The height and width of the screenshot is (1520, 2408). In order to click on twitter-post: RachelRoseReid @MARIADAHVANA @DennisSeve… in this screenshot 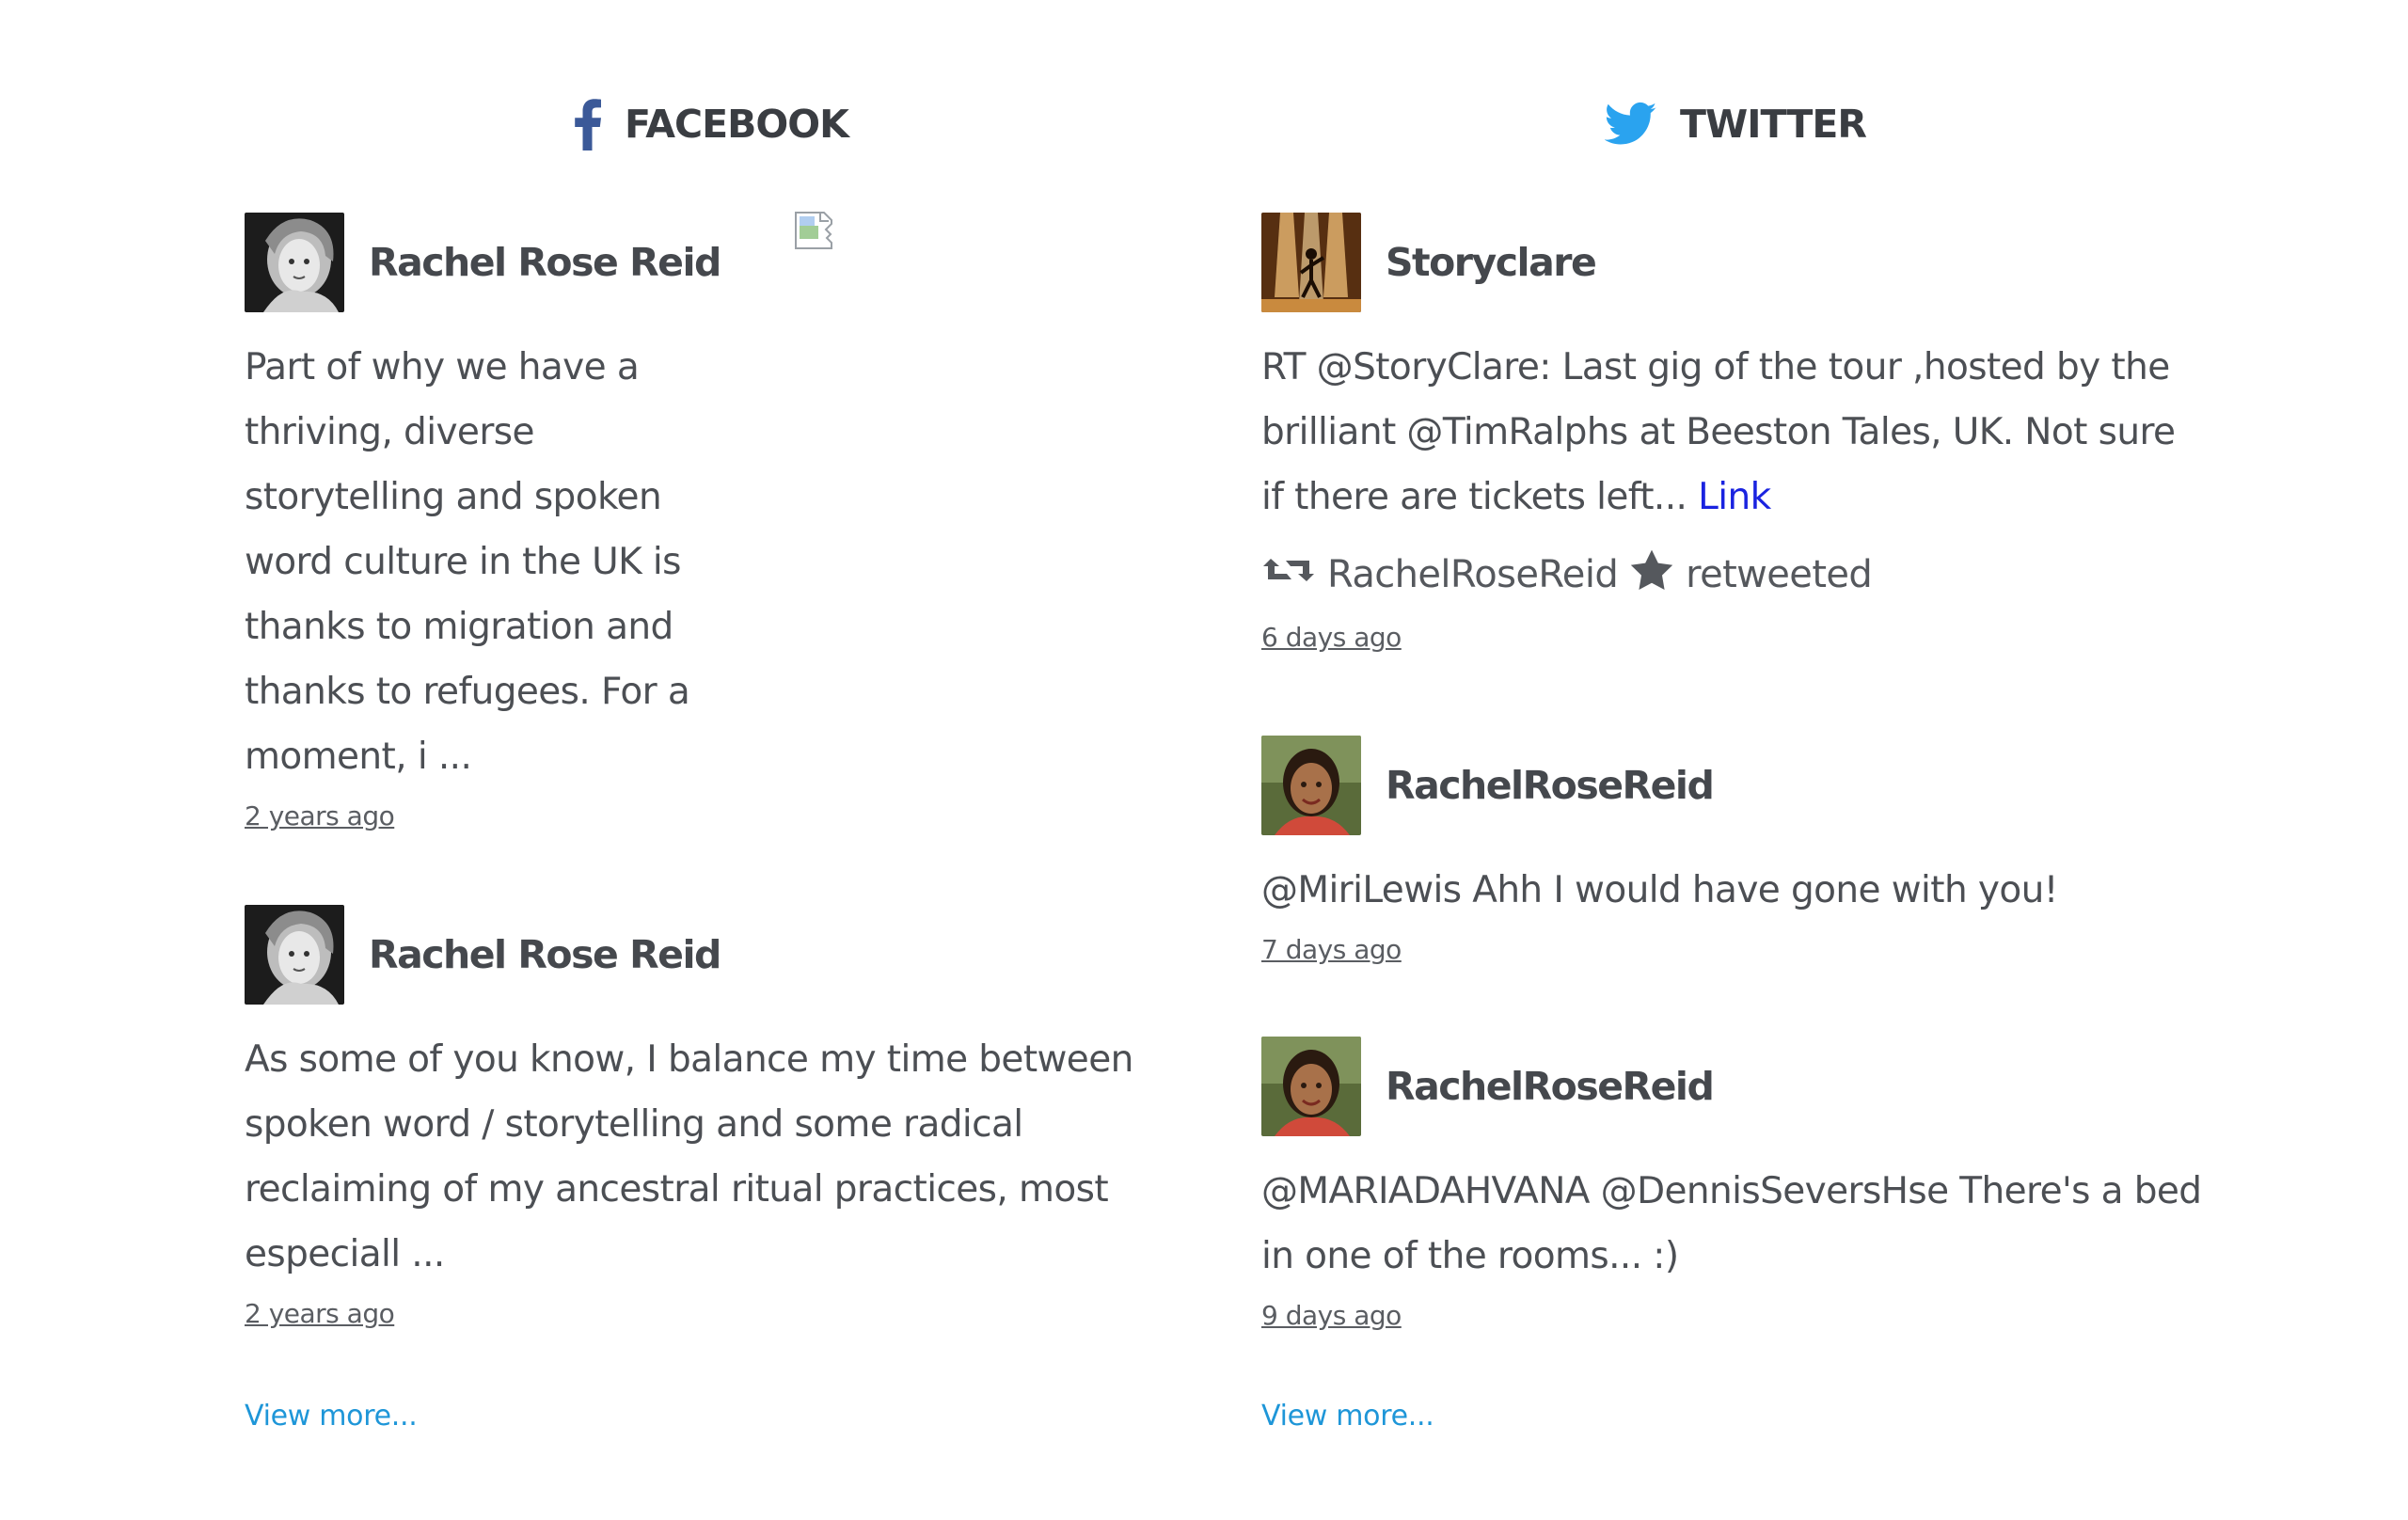, I will do `click(1732, 1184)`.